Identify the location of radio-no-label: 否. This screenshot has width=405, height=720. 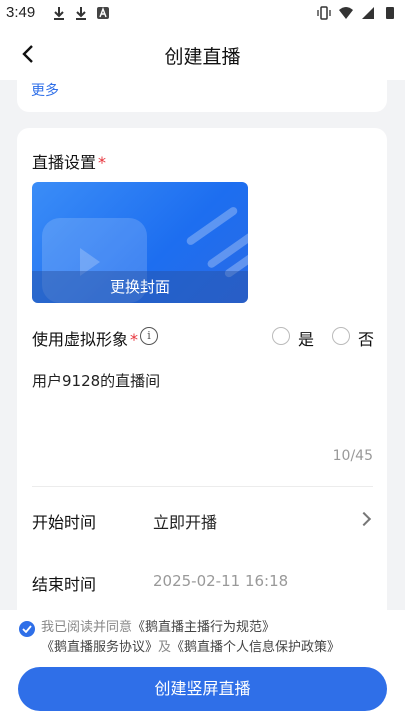
(366, 339).